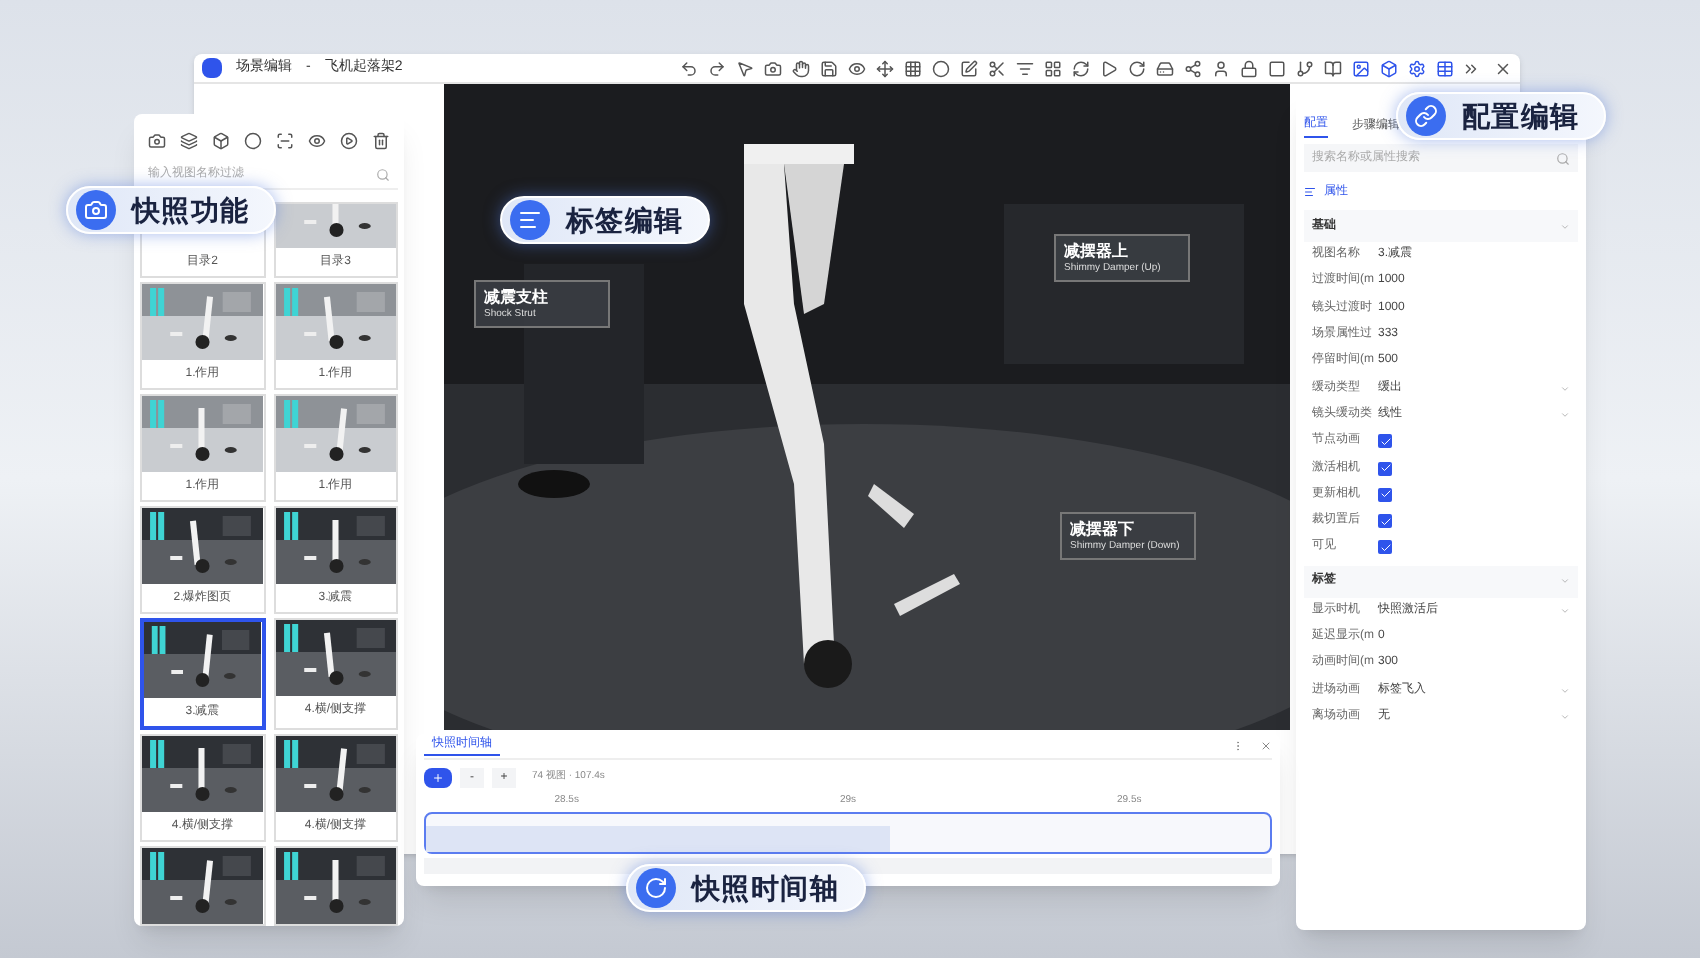 The width and height of the screenshot is (1700, 958). I want to click on lock-icon, so click(1249, 68).